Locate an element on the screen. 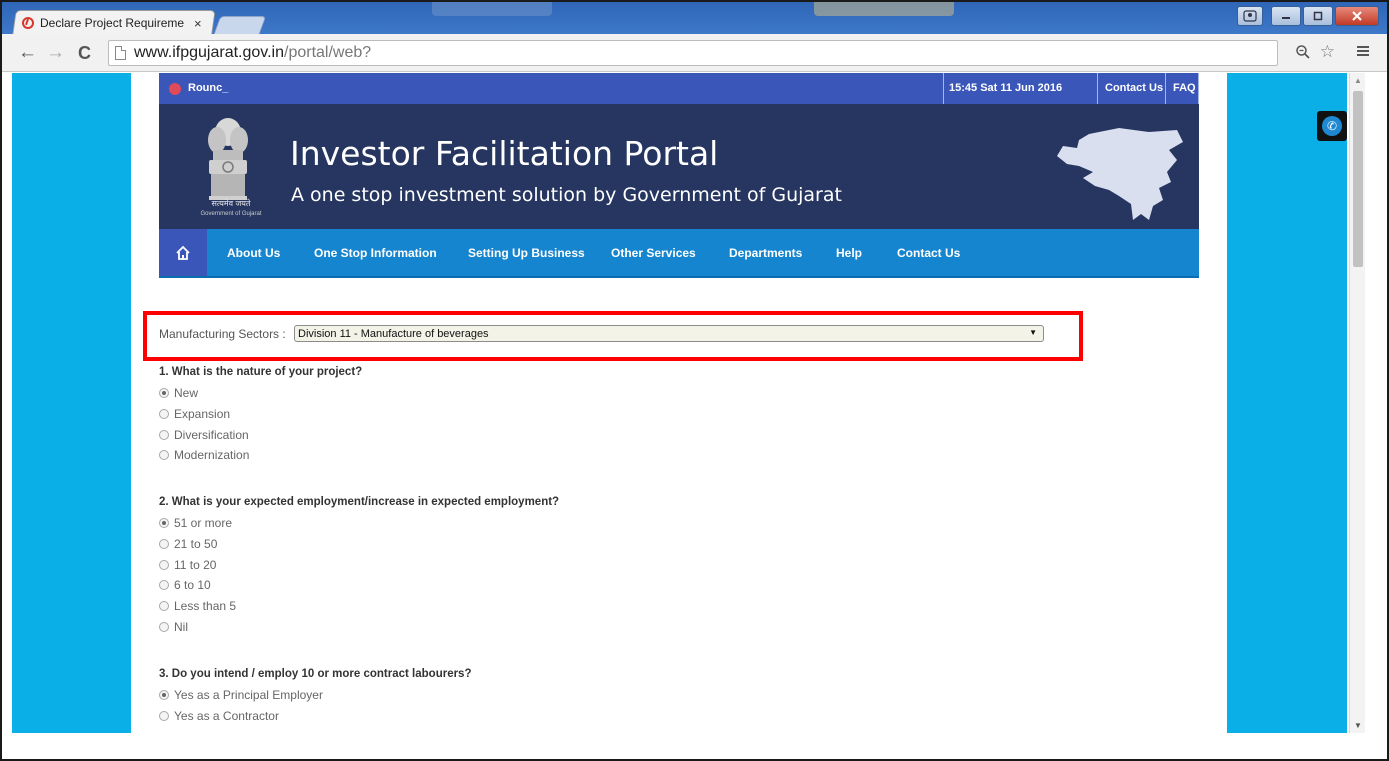  option-label: 6 to 10 is located at coordinates (192, 585).